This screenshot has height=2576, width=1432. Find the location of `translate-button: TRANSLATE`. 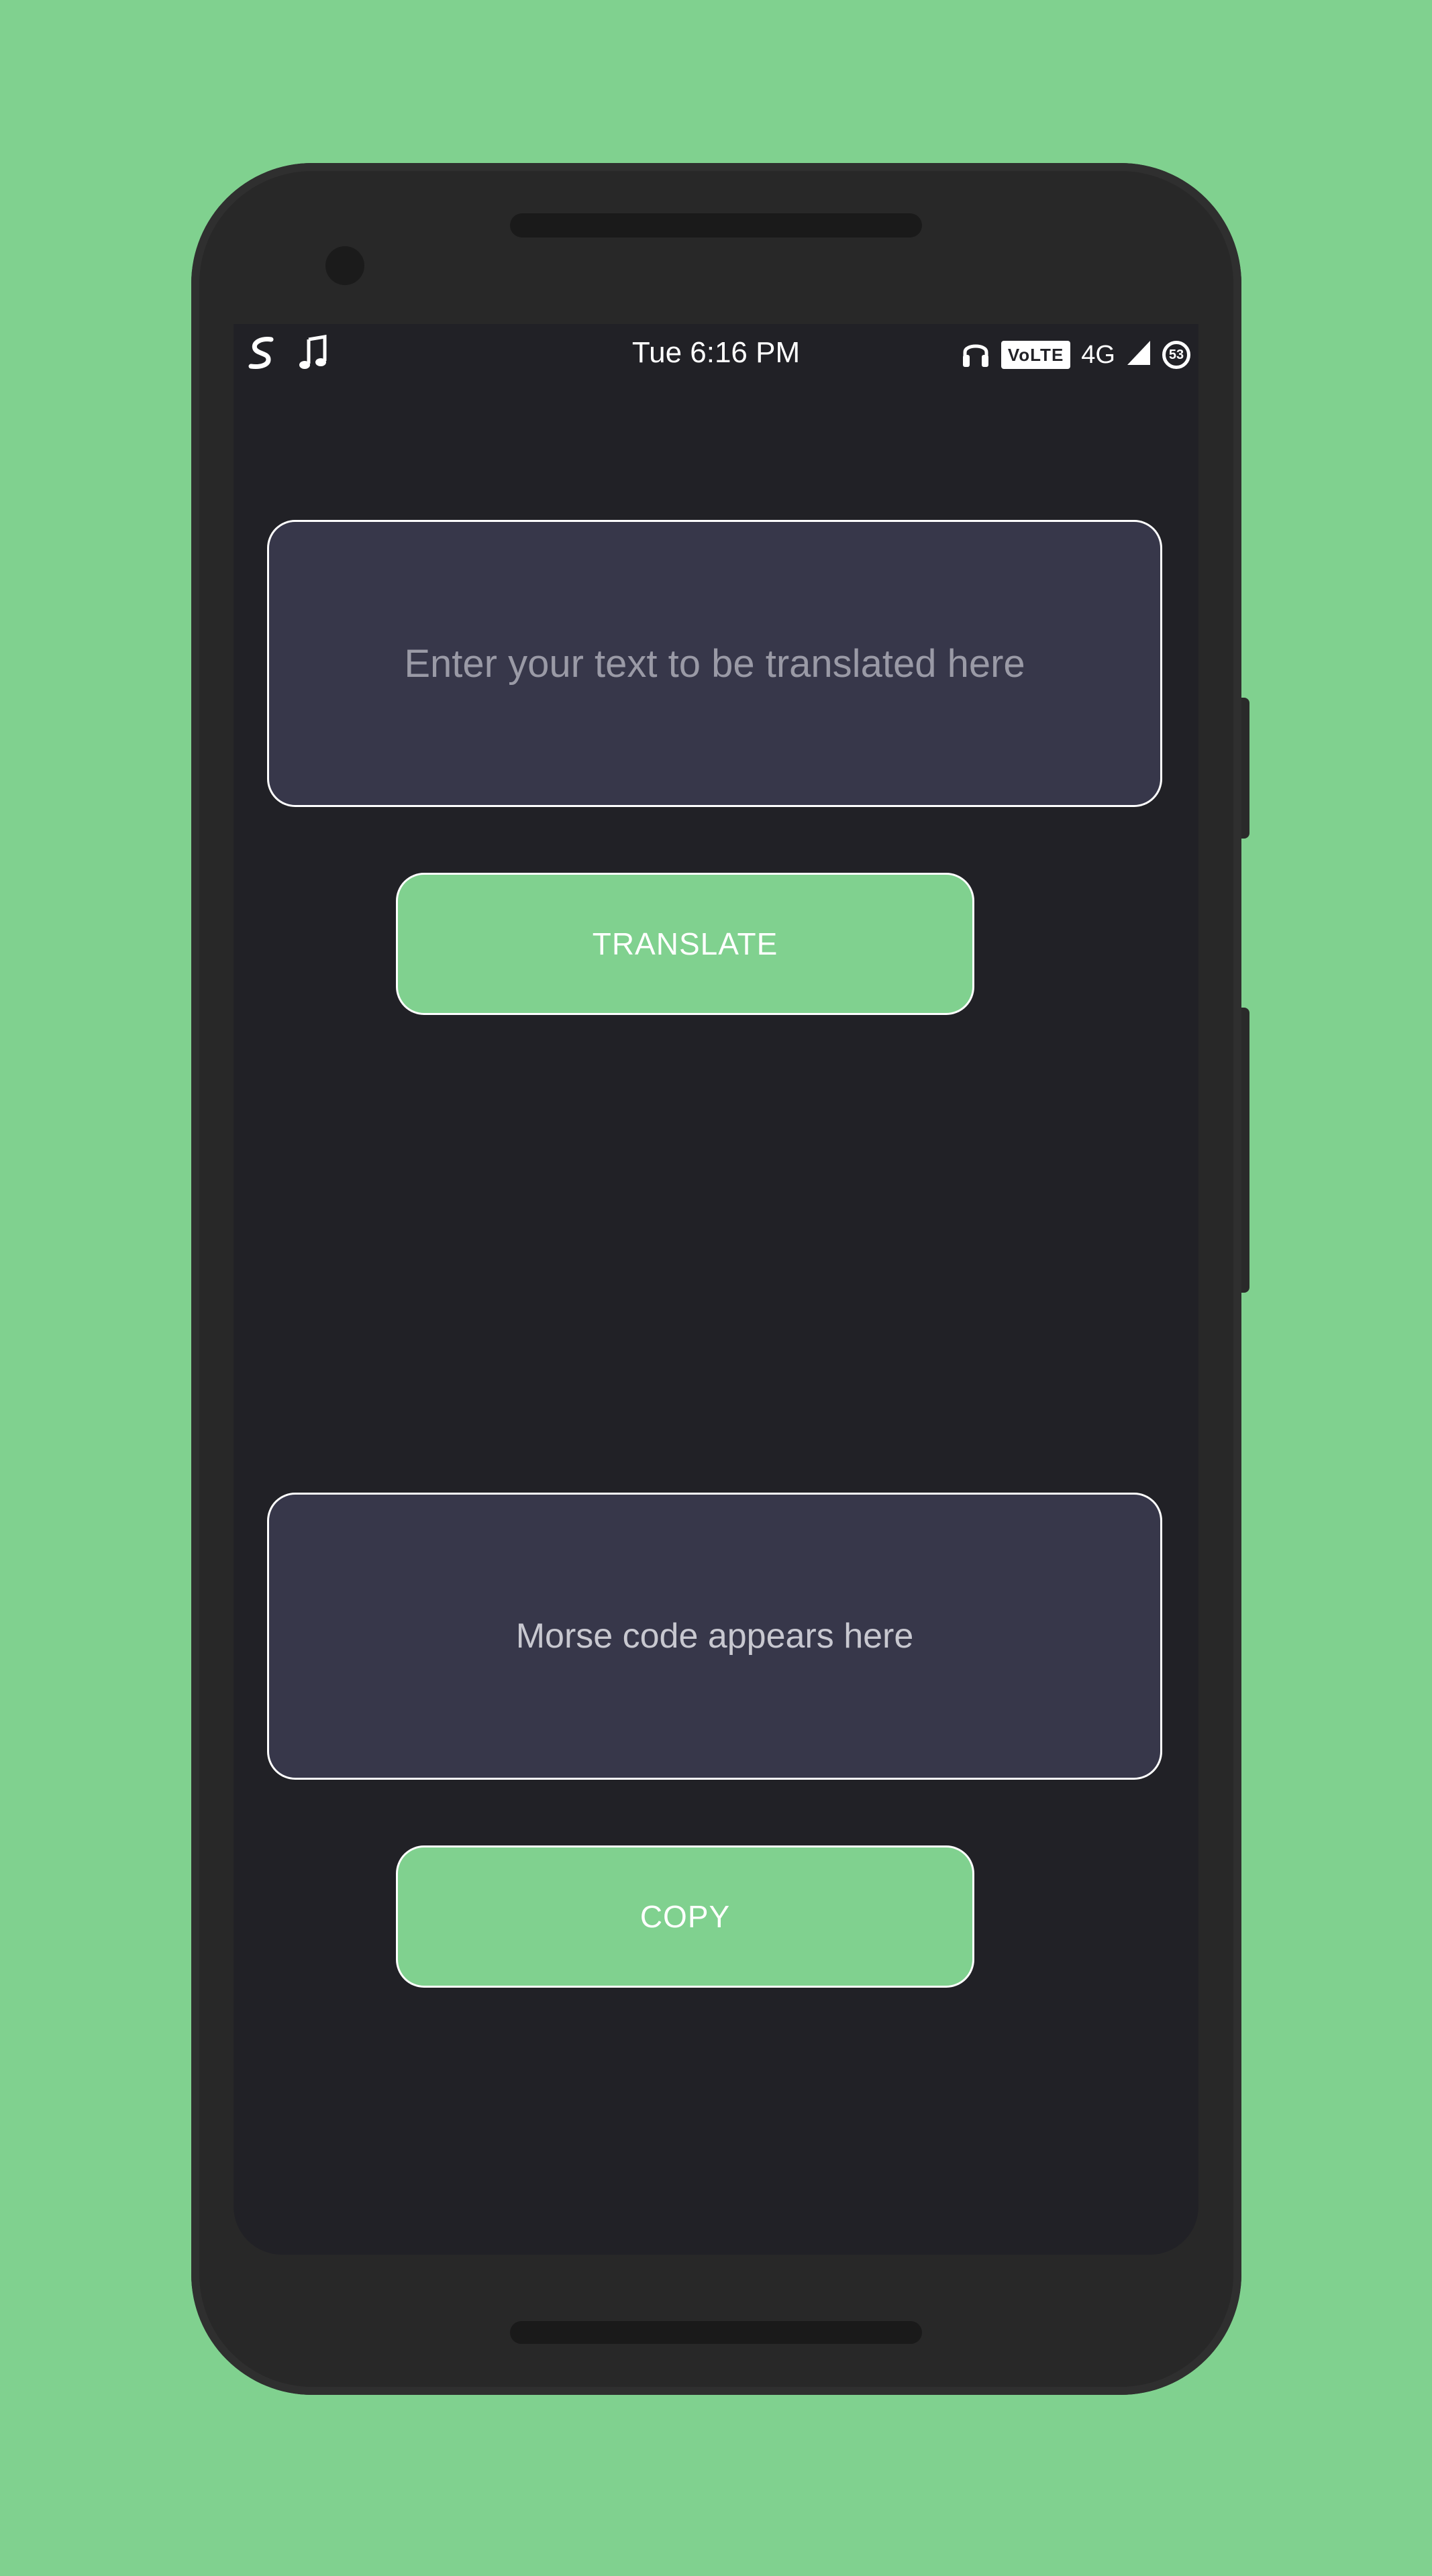

translate-button: TRANSLATE is located at coordinates (685, 944).